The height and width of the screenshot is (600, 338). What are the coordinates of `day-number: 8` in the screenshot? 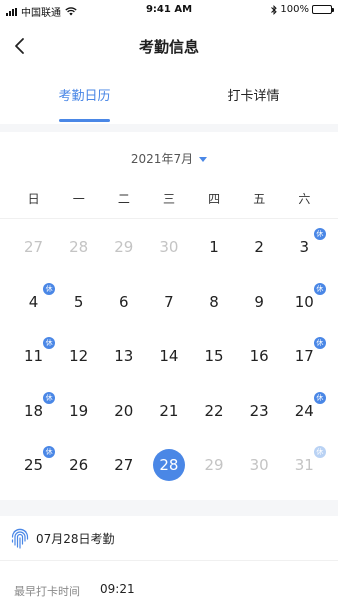 It's located at (214, 301).